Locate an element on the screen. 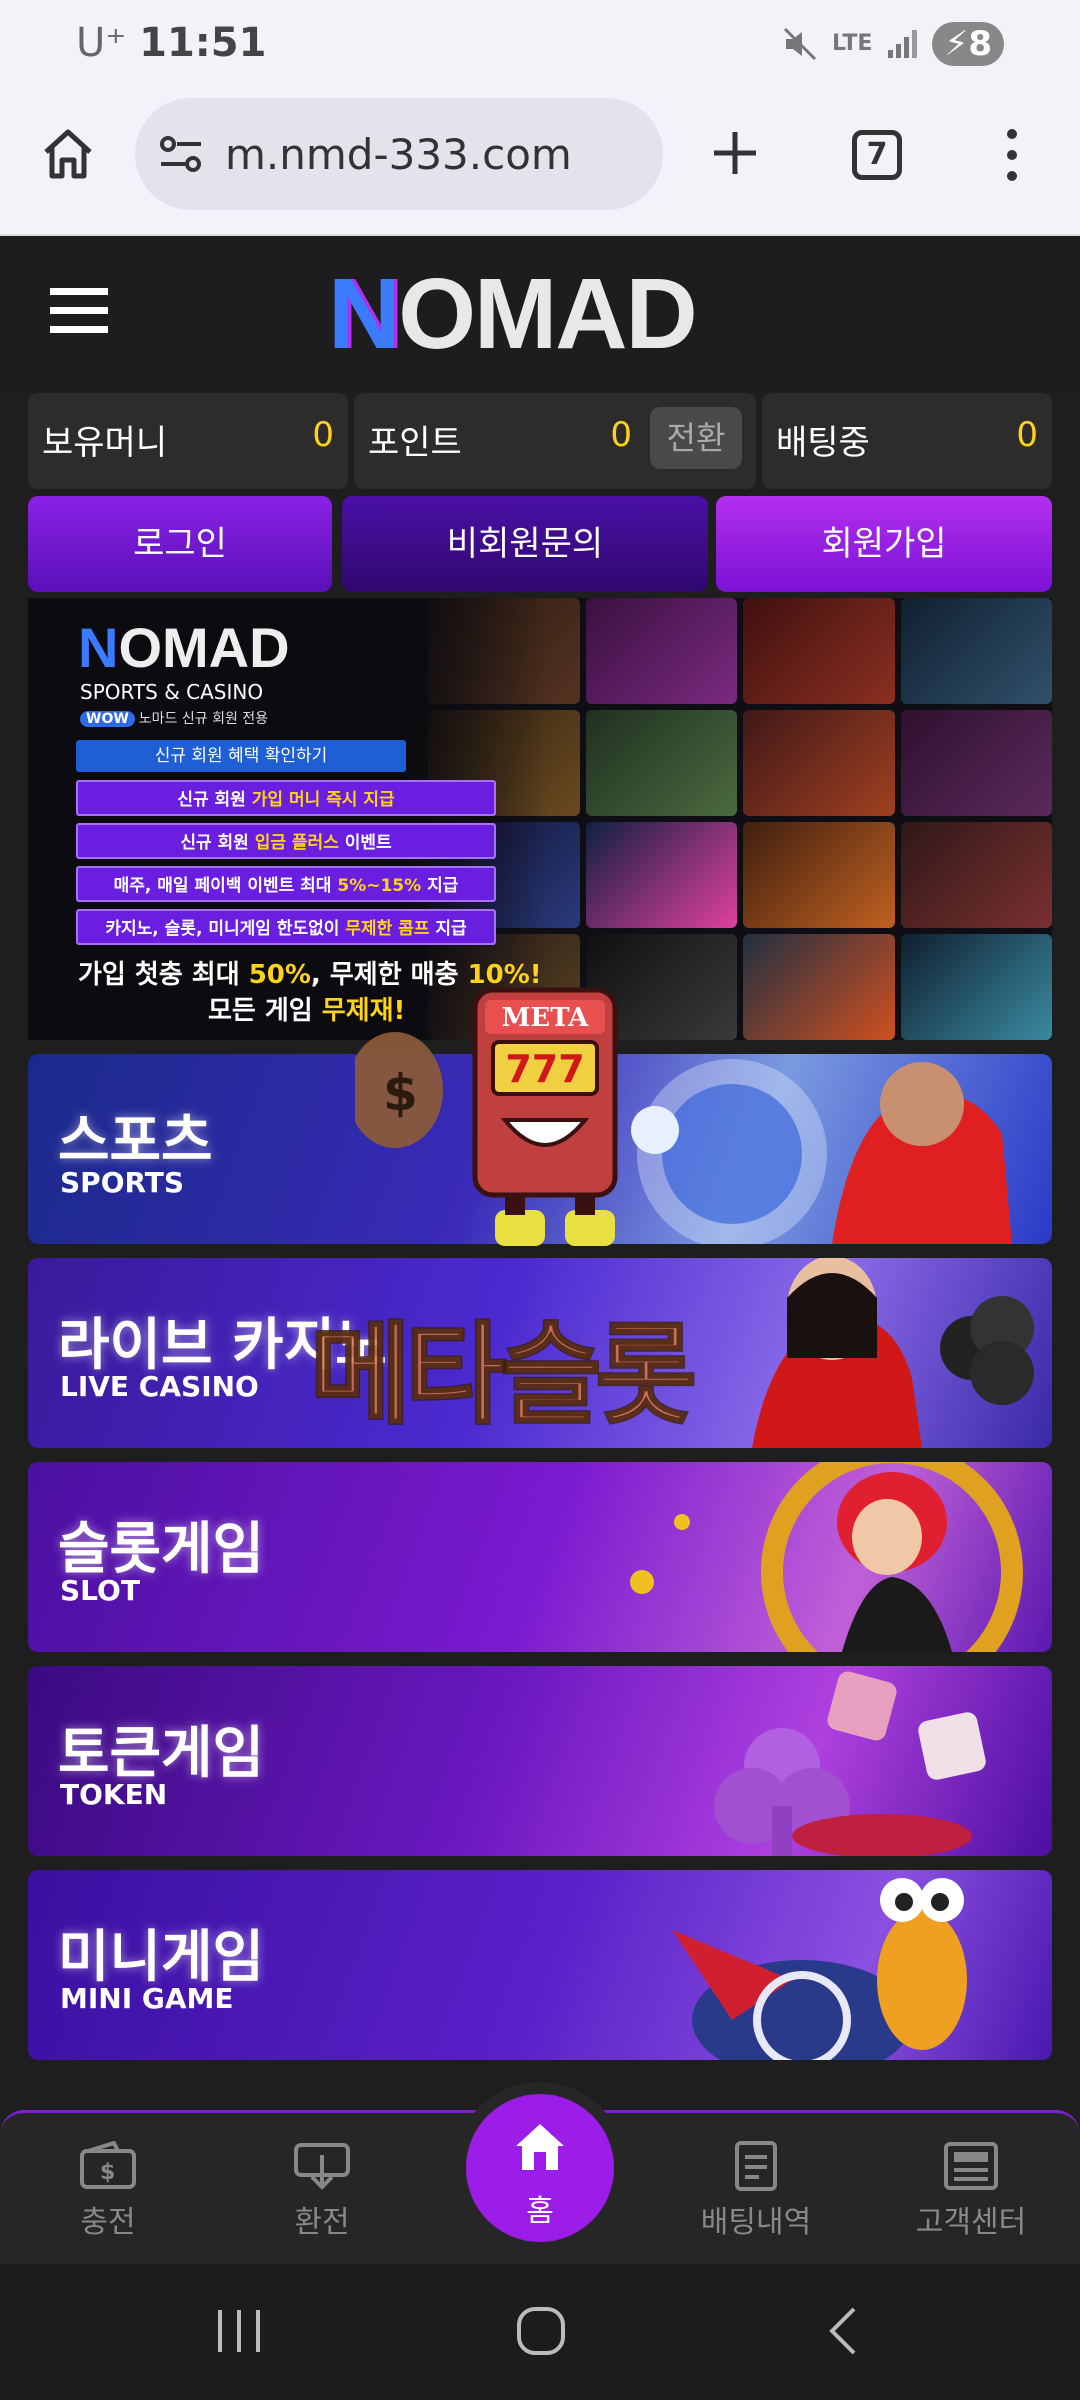 This screenshot has height=2400, width=1080. category-slot-ko: 슬롯게임 is located at coordinates (161, 1549).